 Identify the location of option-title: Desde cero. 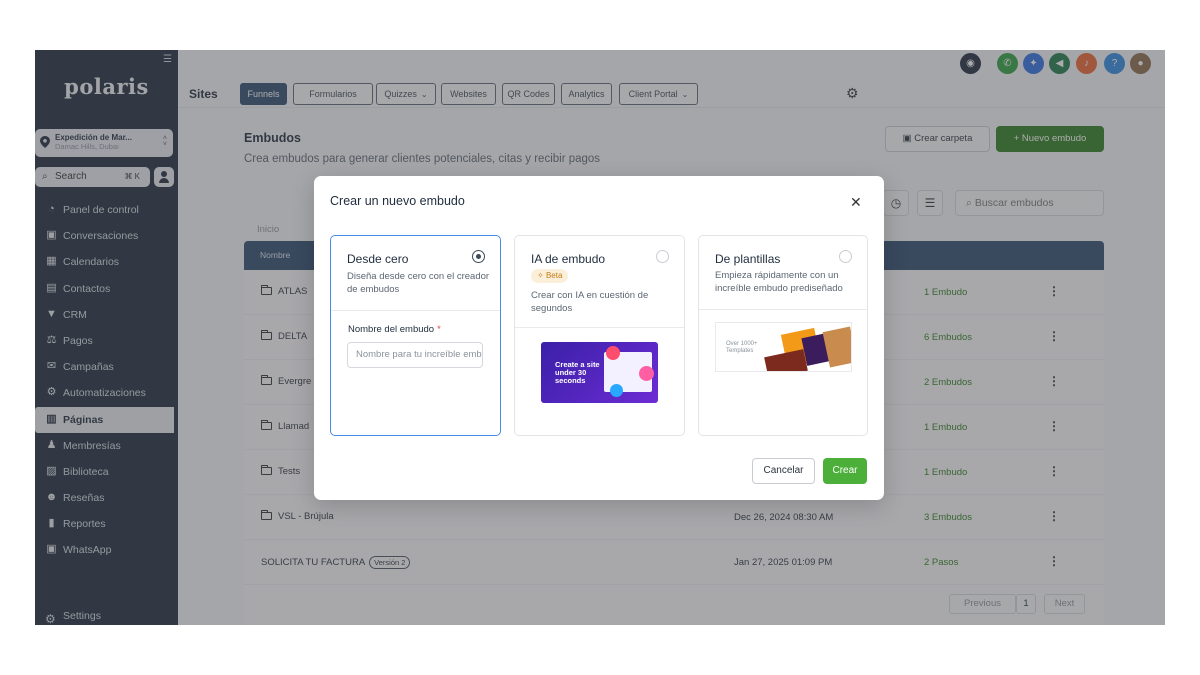
(378, 259).